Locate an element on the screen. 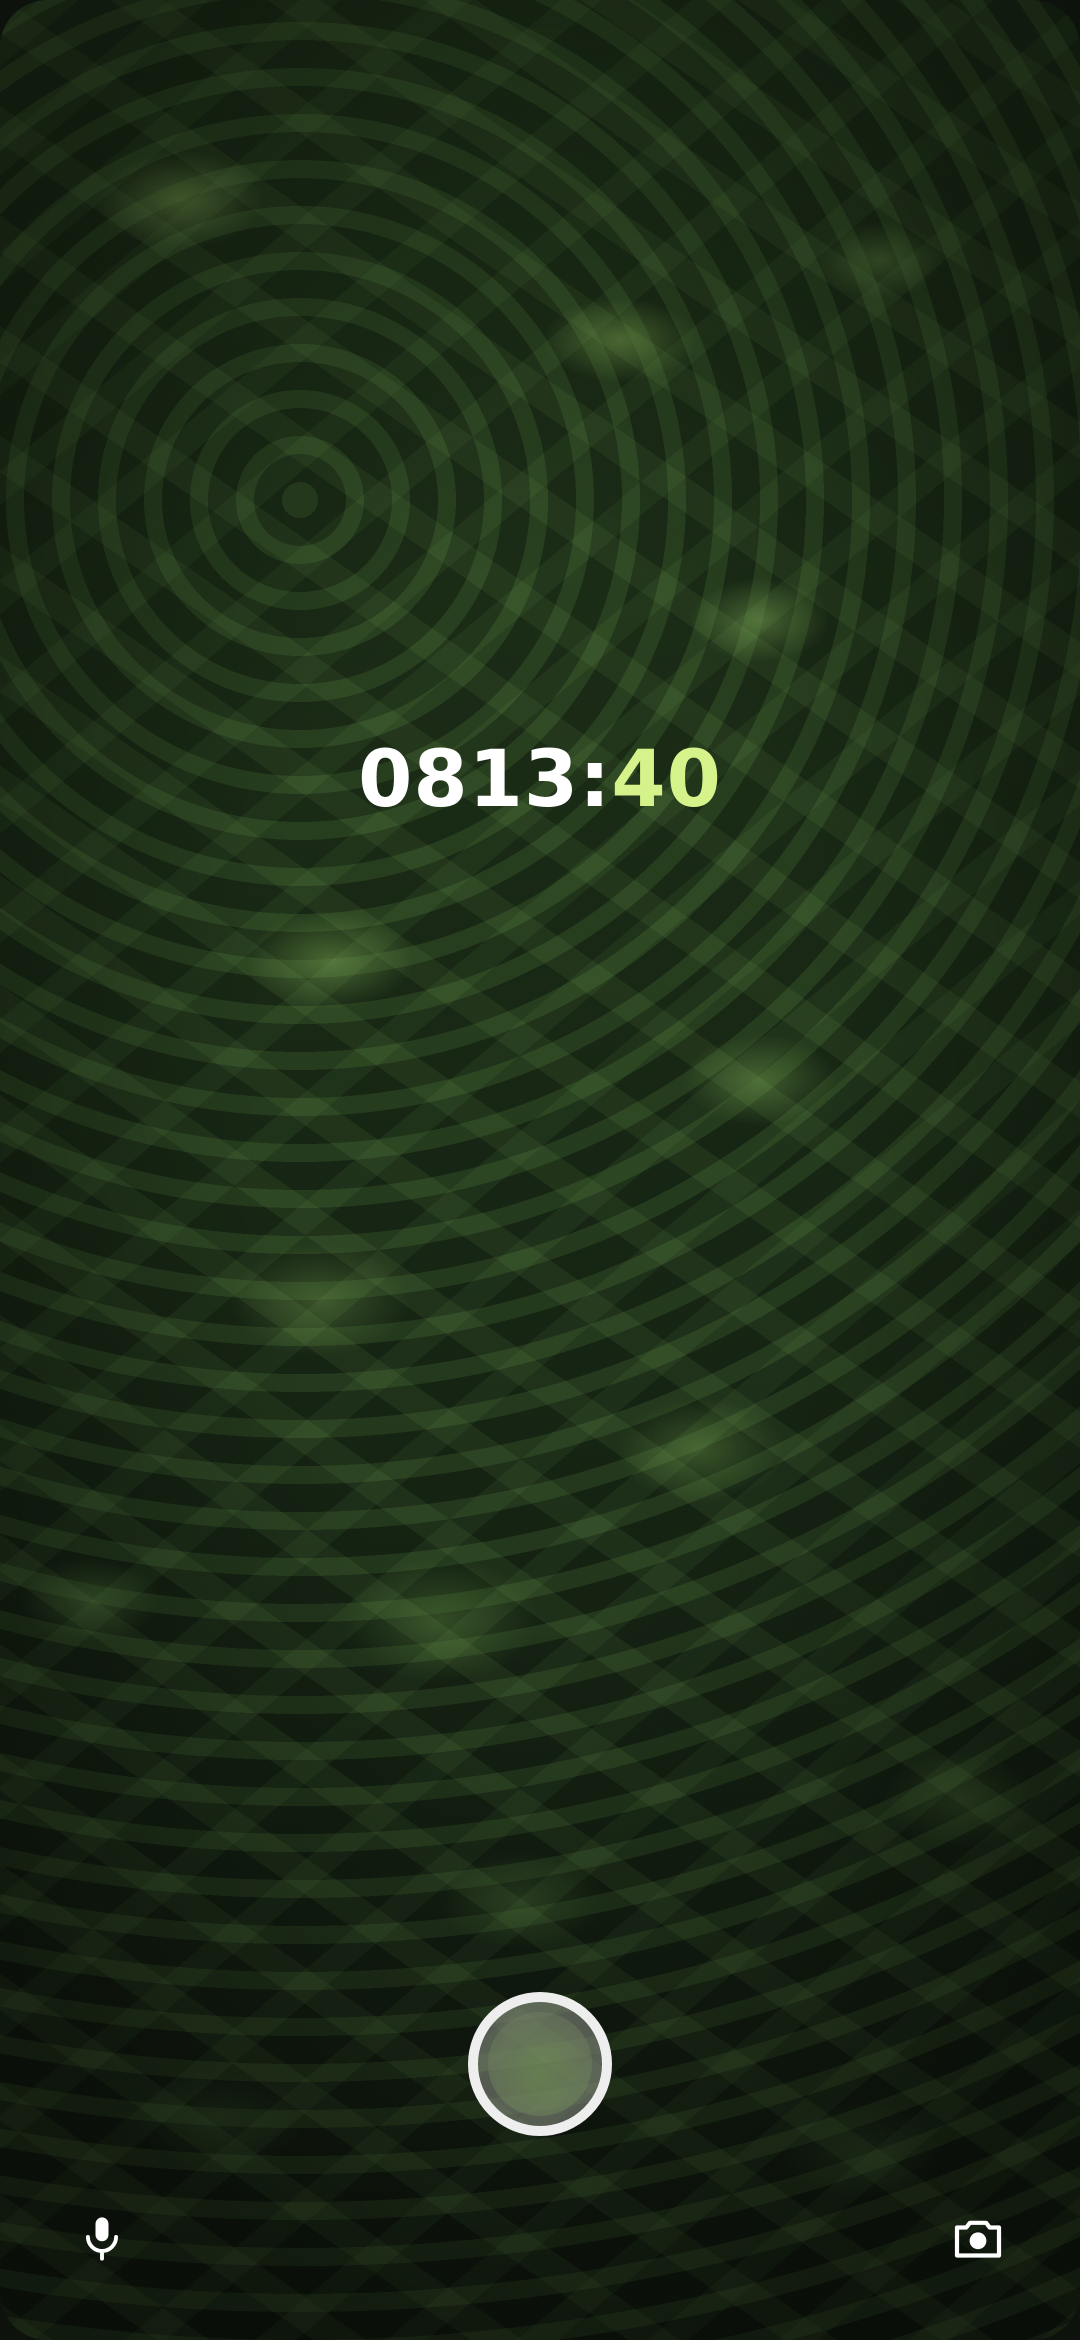 The height and width of the screenshot is (2340, 1080). camera-icon is located at coordinates (978, 2239).